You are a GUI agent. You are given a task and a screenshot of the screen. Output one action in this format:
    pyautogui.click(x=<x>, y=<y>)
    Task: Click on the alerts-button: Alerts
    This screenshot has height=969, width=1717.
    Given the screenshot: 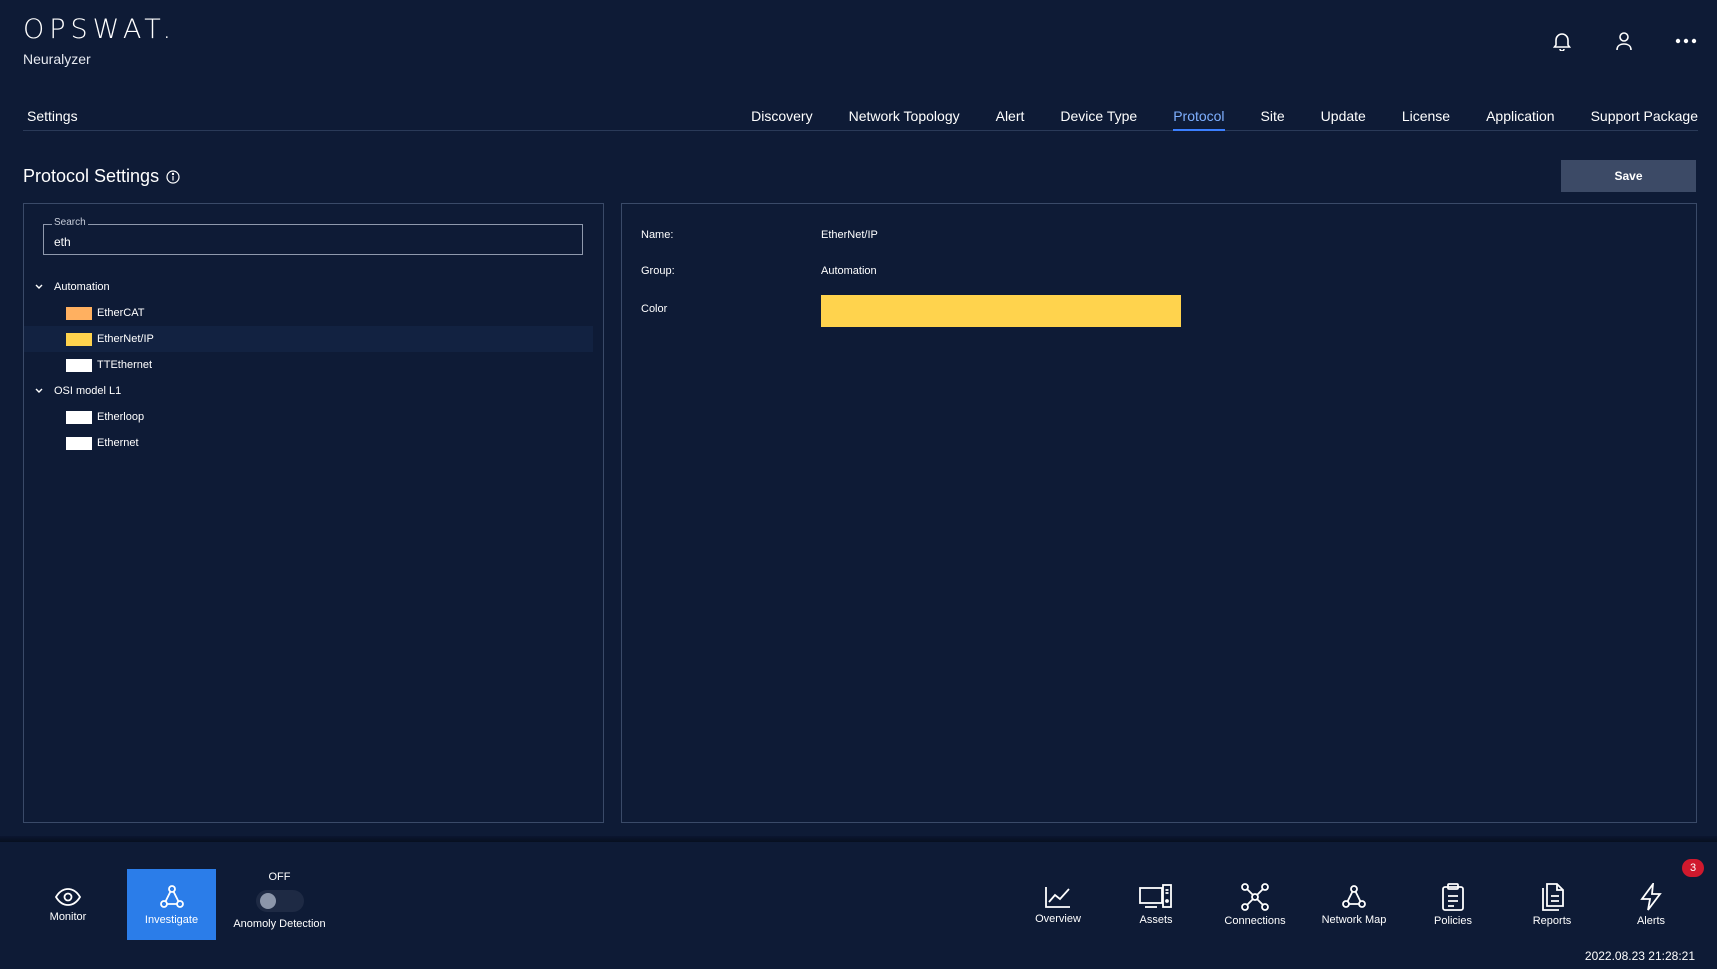 What is the action you would take?
    pyautogui.click(x=1651, y=905)
    